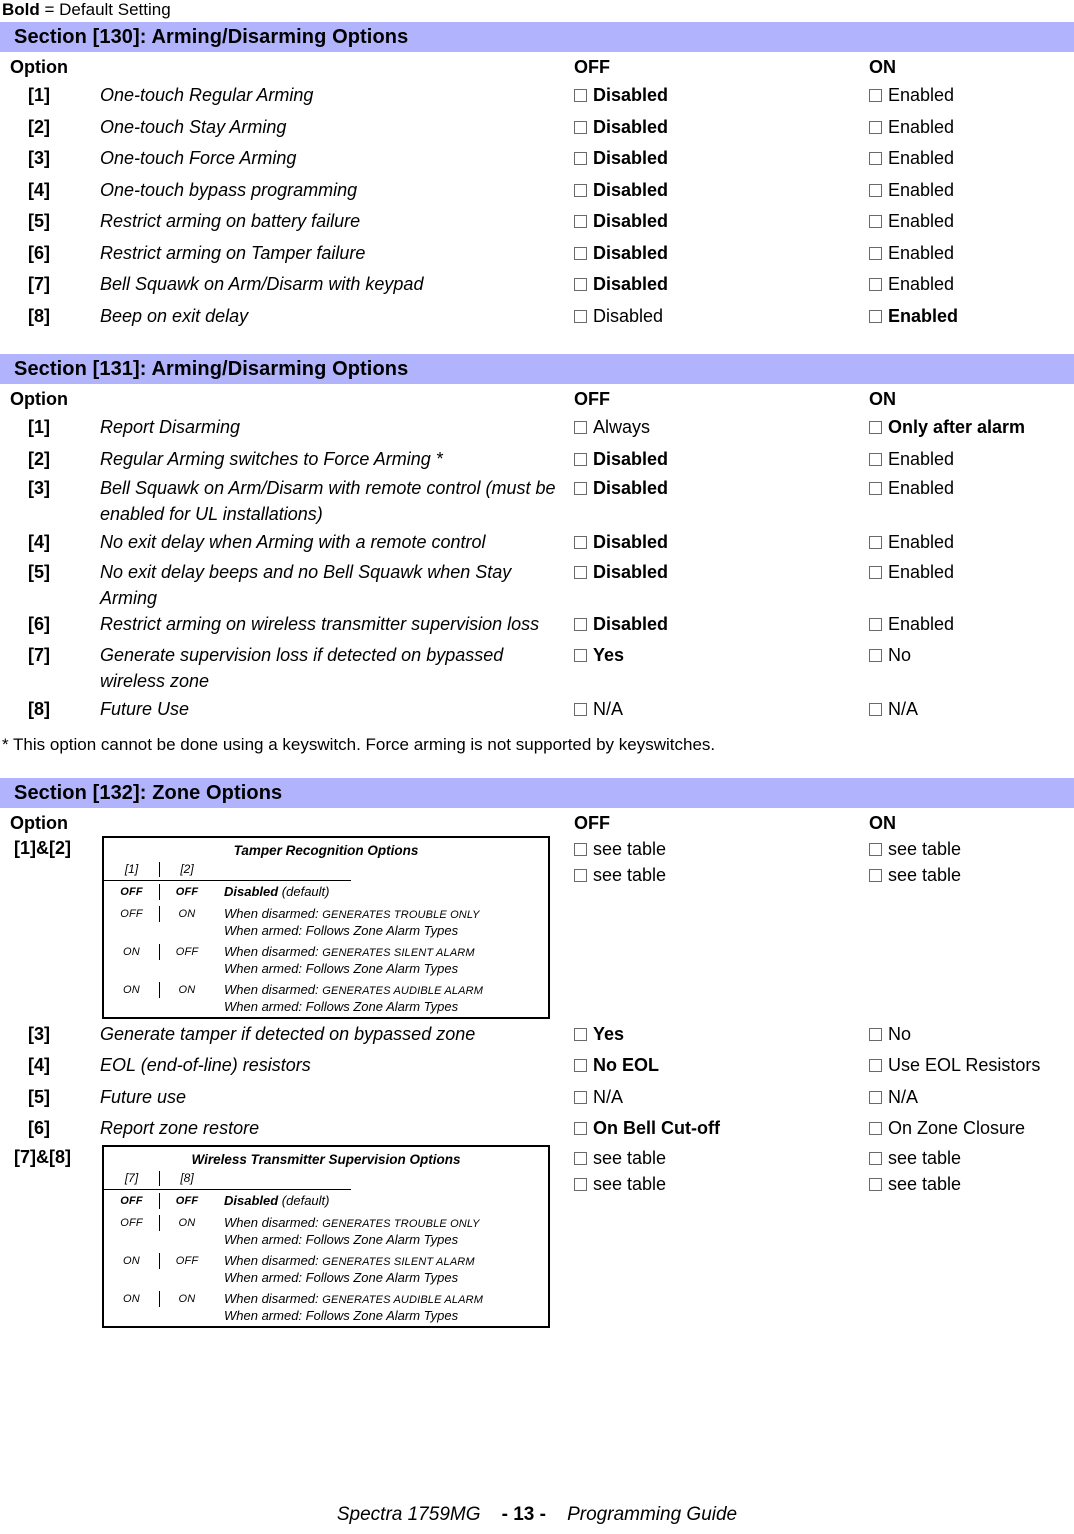 The height and width of the screenshot is (1534, 1074). Describe the element at coordinates (631, 252) in the screenshot. I see `off-label: Disabled` at that location.